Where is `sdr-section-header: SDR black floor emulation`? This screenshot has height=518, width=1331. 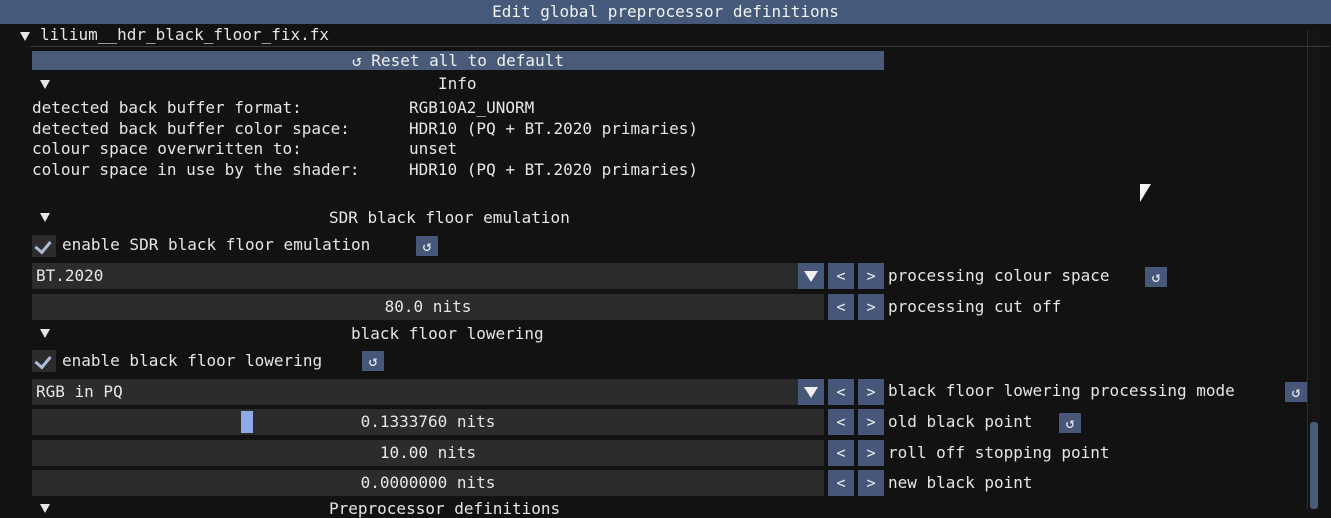
sdr-section-header: SDR black floor emulation is located at coordinates (449, 217).